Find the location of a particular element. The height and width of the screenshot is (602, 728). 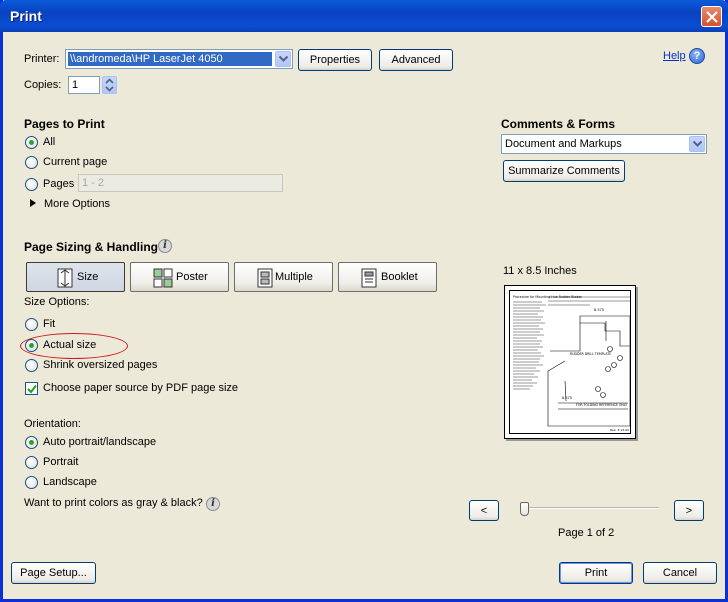

advanced-button: Advanced is located at coordinates (416, 60).